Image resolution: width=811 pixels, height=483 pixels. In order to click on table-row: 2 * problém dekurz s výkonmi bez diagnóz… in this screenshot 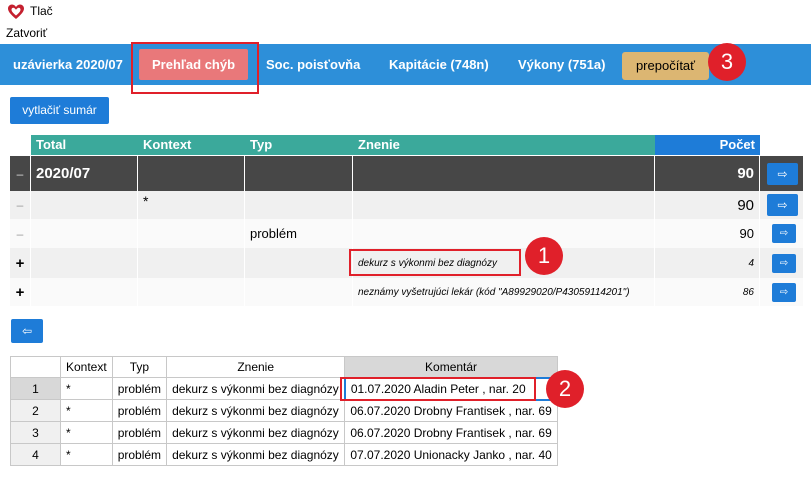, I will do `click(284, 410)`.